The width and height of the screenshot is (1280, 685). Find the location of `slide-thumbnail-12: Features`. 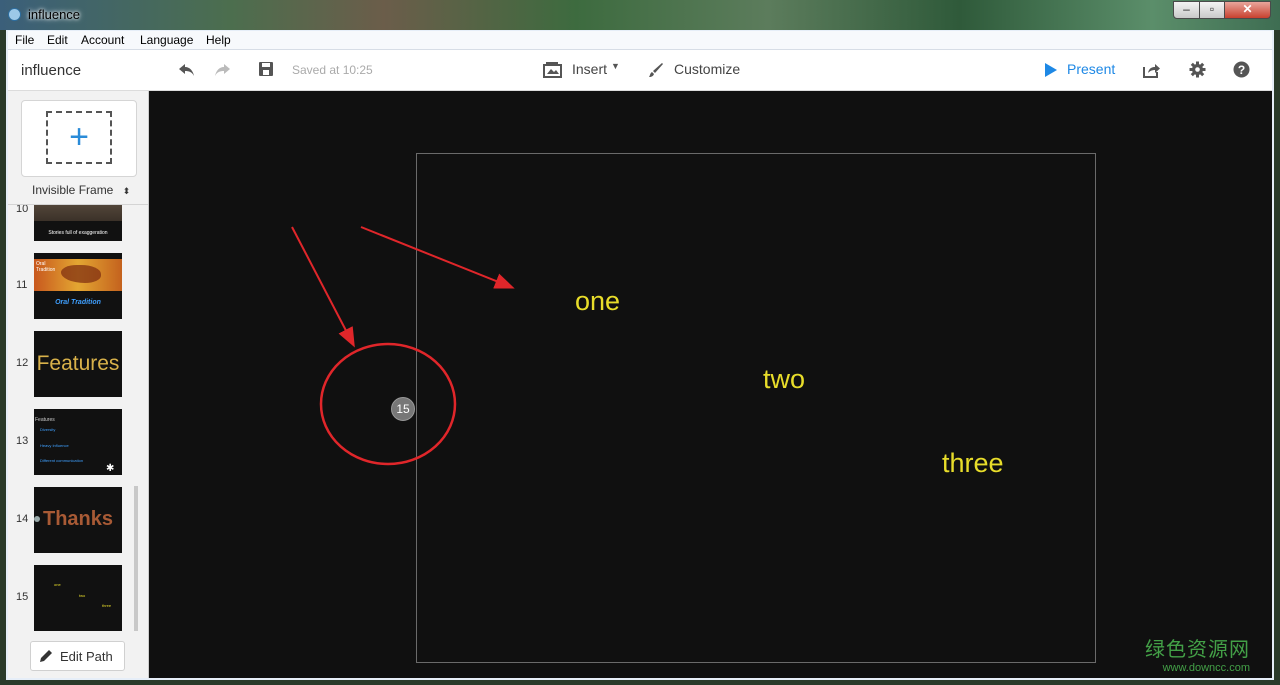

slide-thumbnail-12: Features is located at coordinates (78, 364).